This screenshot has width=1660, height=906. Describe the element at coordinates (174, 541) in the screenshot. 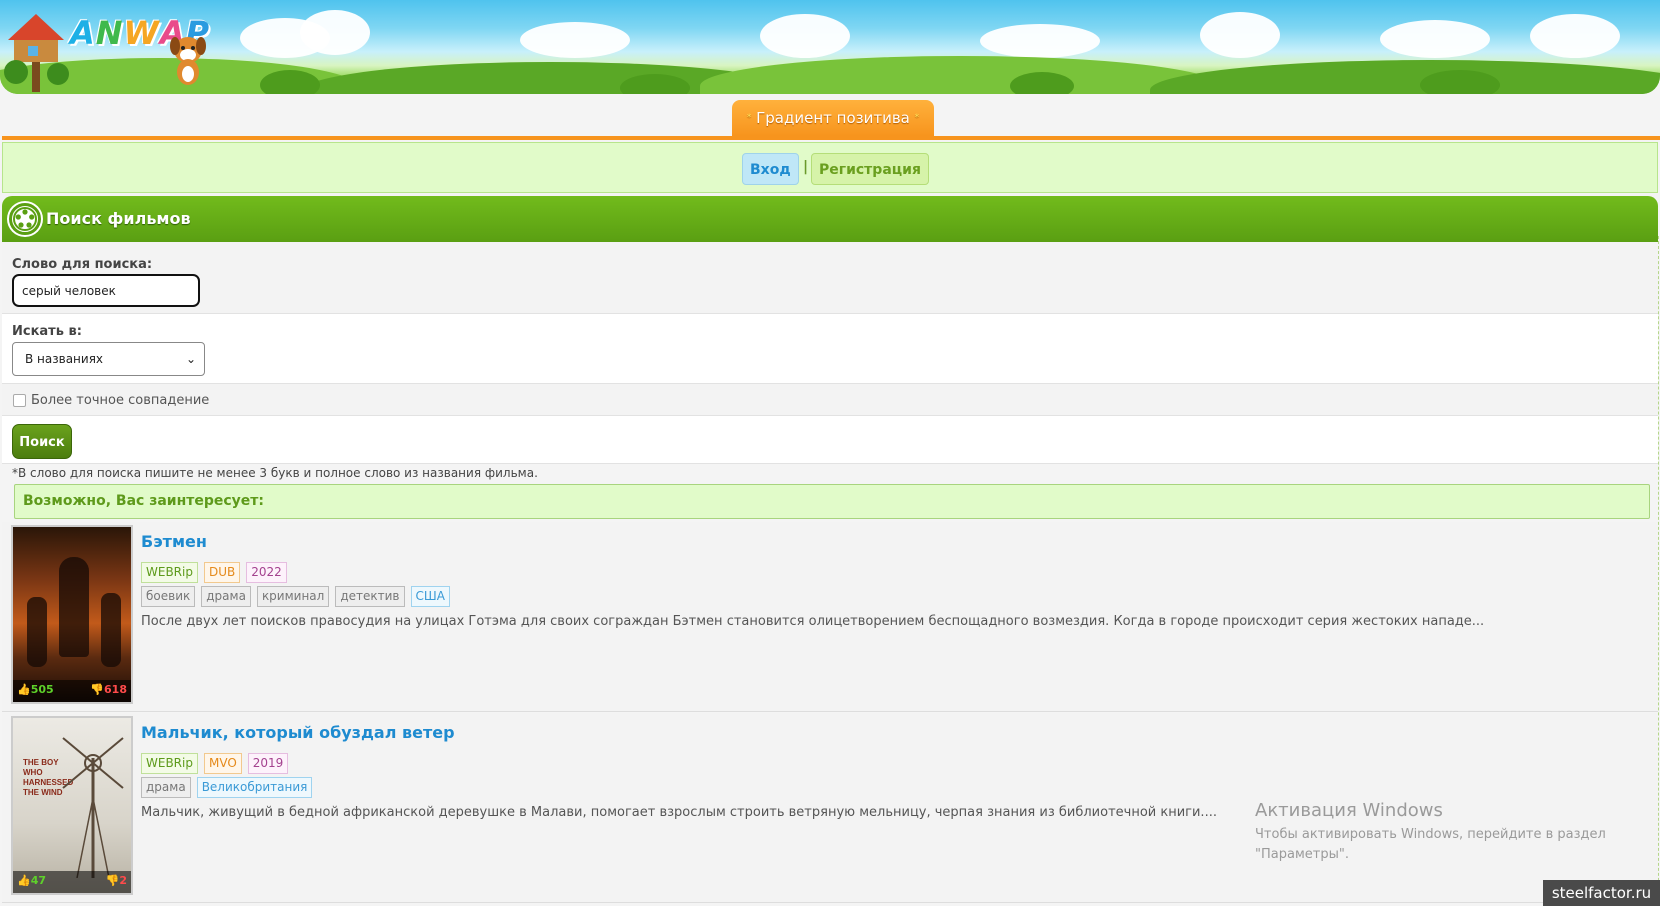

I see `movie-title-link: Бэтмен` at that location.